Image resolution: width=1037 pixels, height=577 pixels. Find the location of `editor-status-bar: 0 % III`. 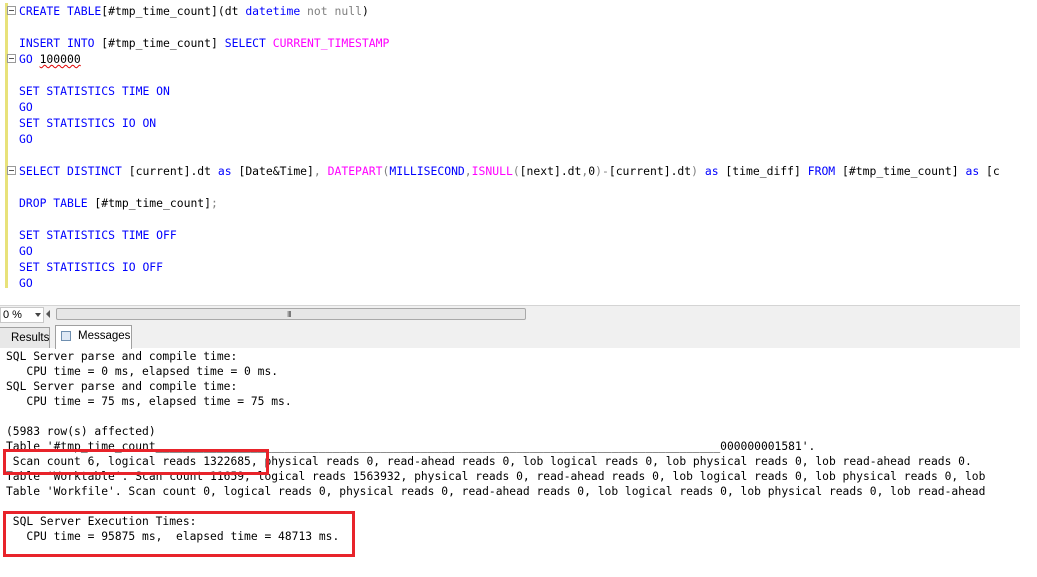

editor-status-bar: 0 % III is located at coordinates (510, 314).